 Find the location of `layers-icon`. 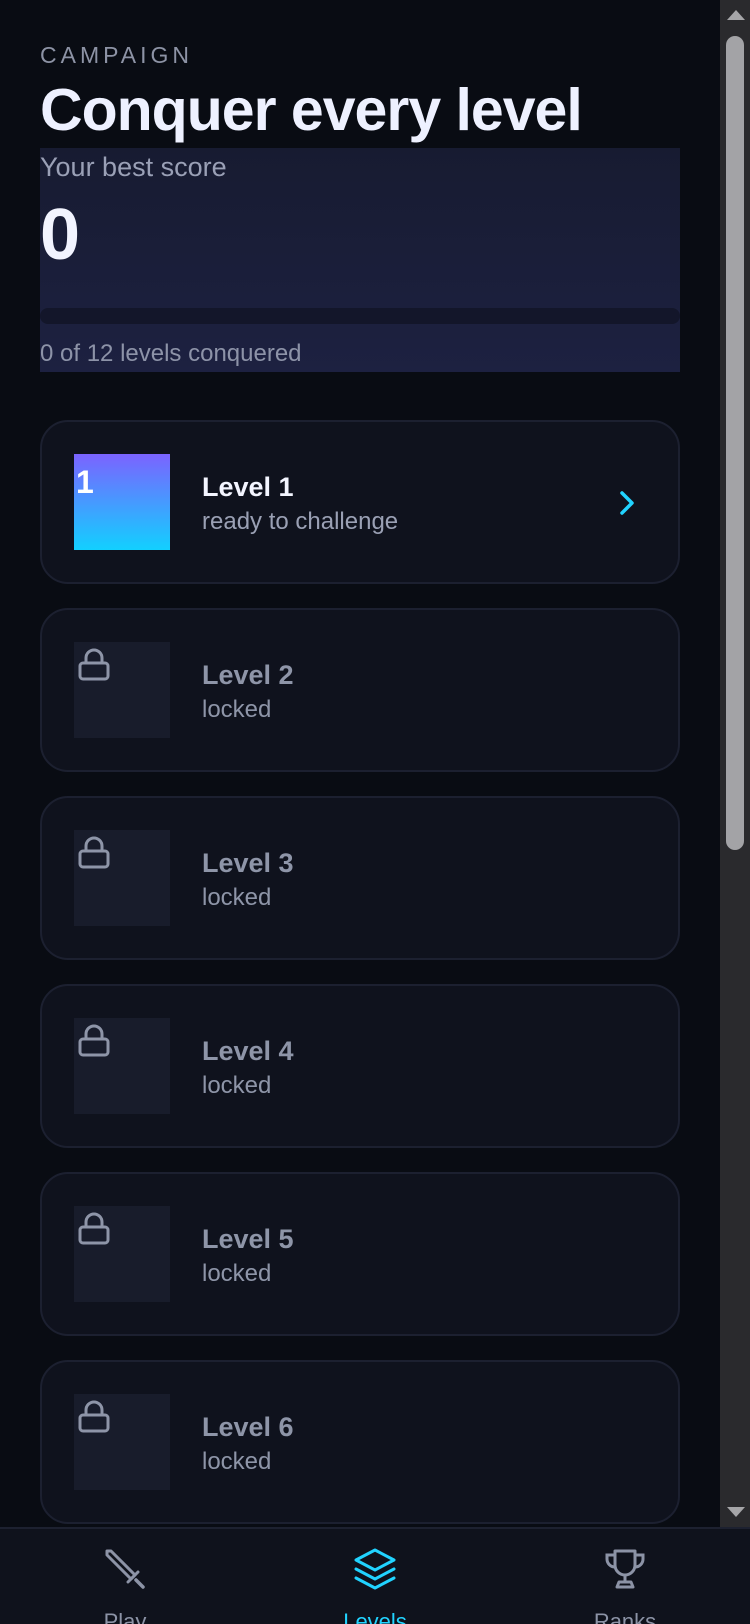

layers-icon is located at coordinates (375, 1569).